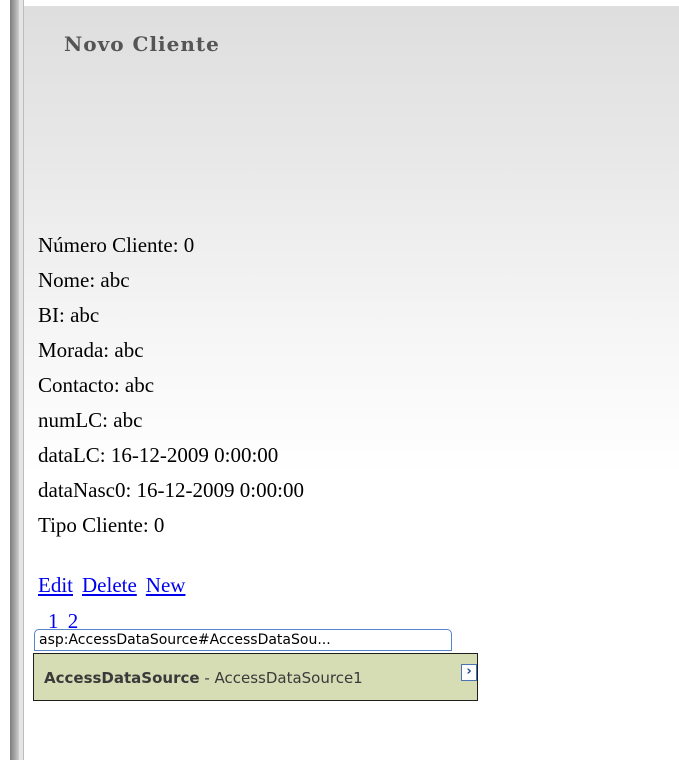  I want to click on datasource-type: AccessDataSource, so click(122, 678).